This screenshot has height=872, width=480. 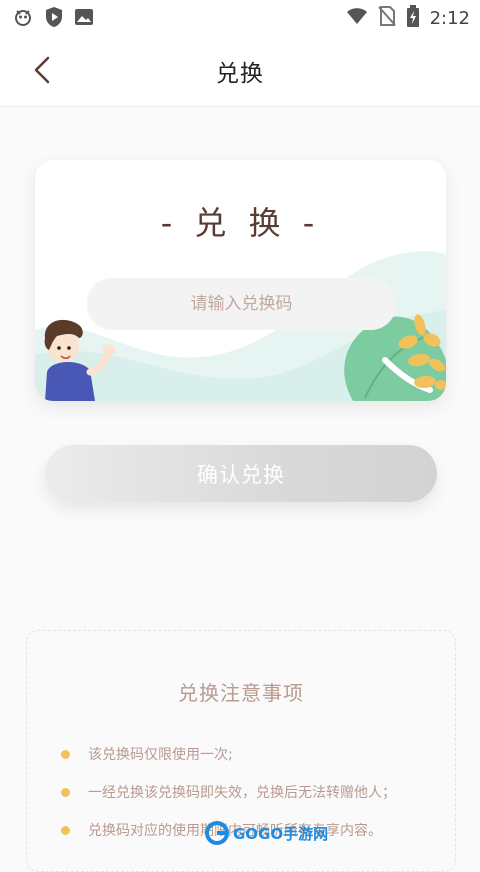 I want to click on page-title: 兑换, so click(x=240, y=74).